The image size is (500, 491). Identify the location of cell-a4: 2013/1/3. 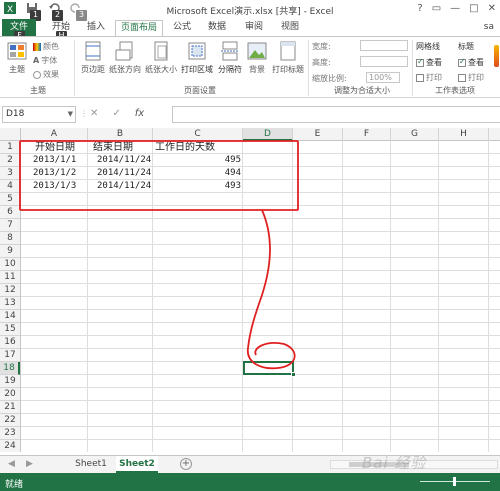
(54, 186).